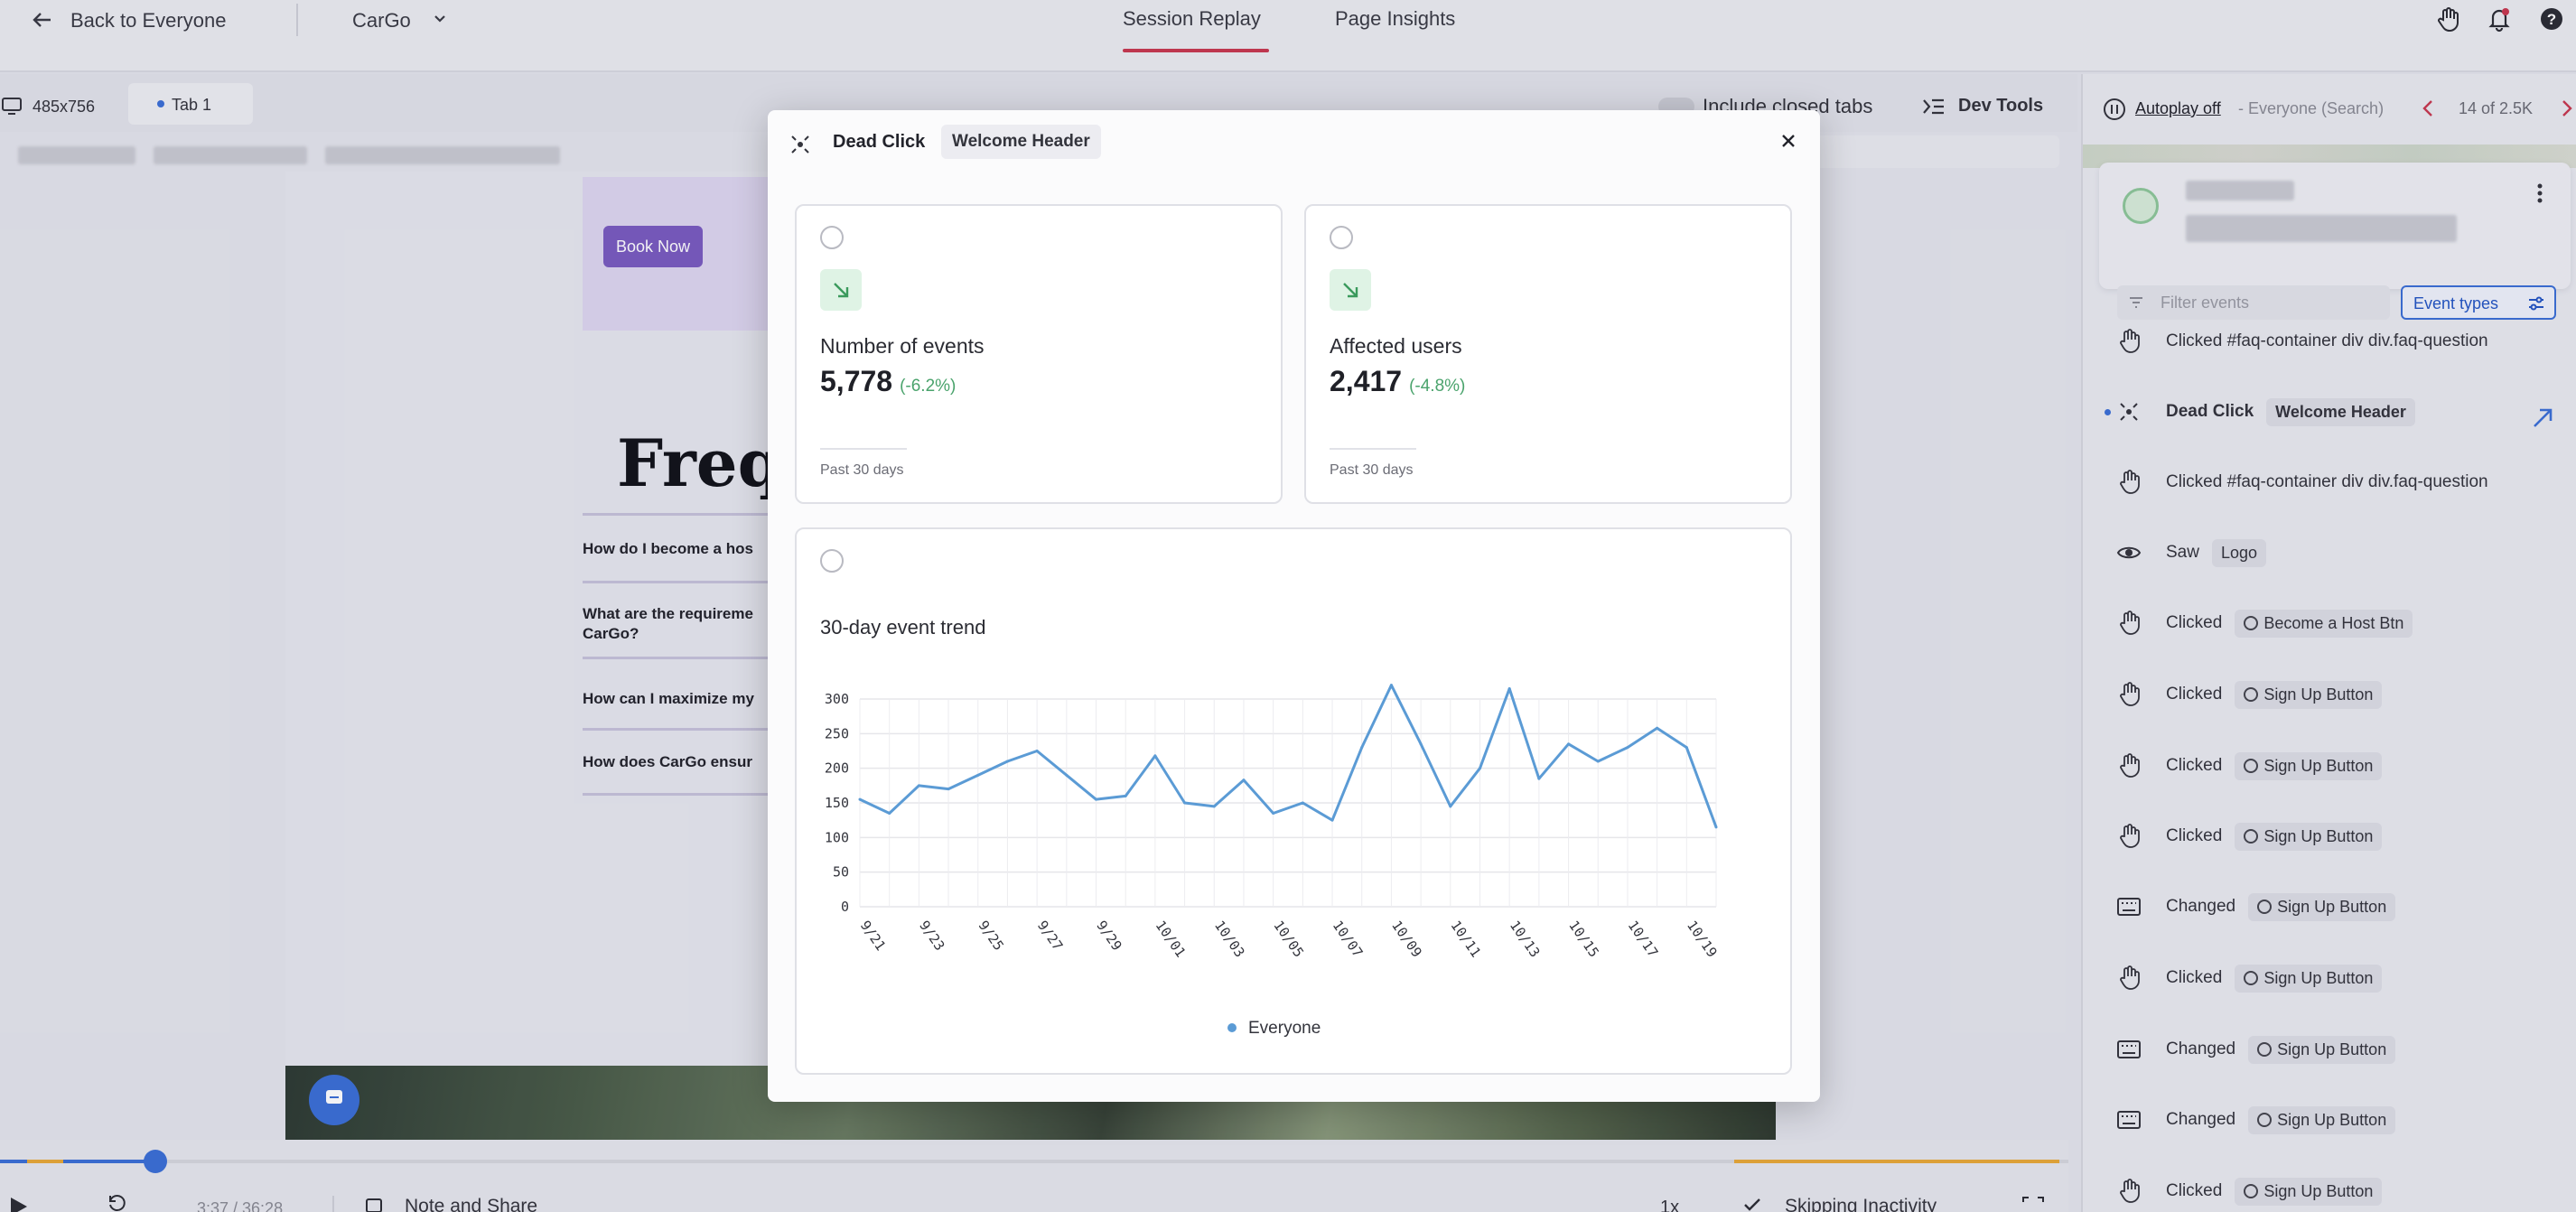 The width and height of the screenshot is (2576, 1212). I want to click on metric-label: Number of events, so click(903, 346).